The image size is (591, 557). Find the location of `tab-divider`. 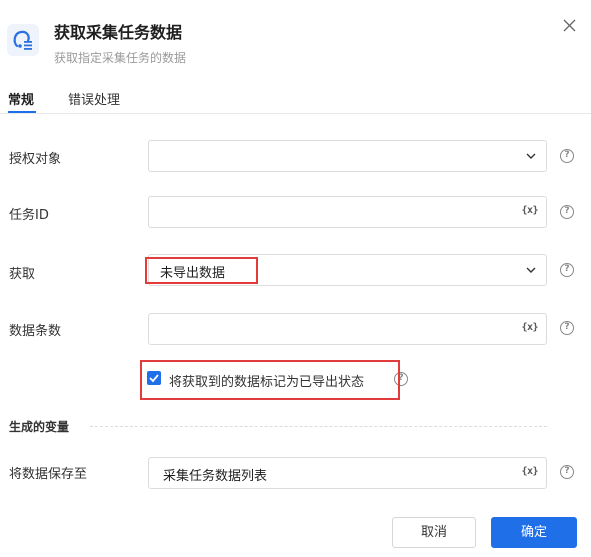

tab-divider is located at coordinates (295, 113).